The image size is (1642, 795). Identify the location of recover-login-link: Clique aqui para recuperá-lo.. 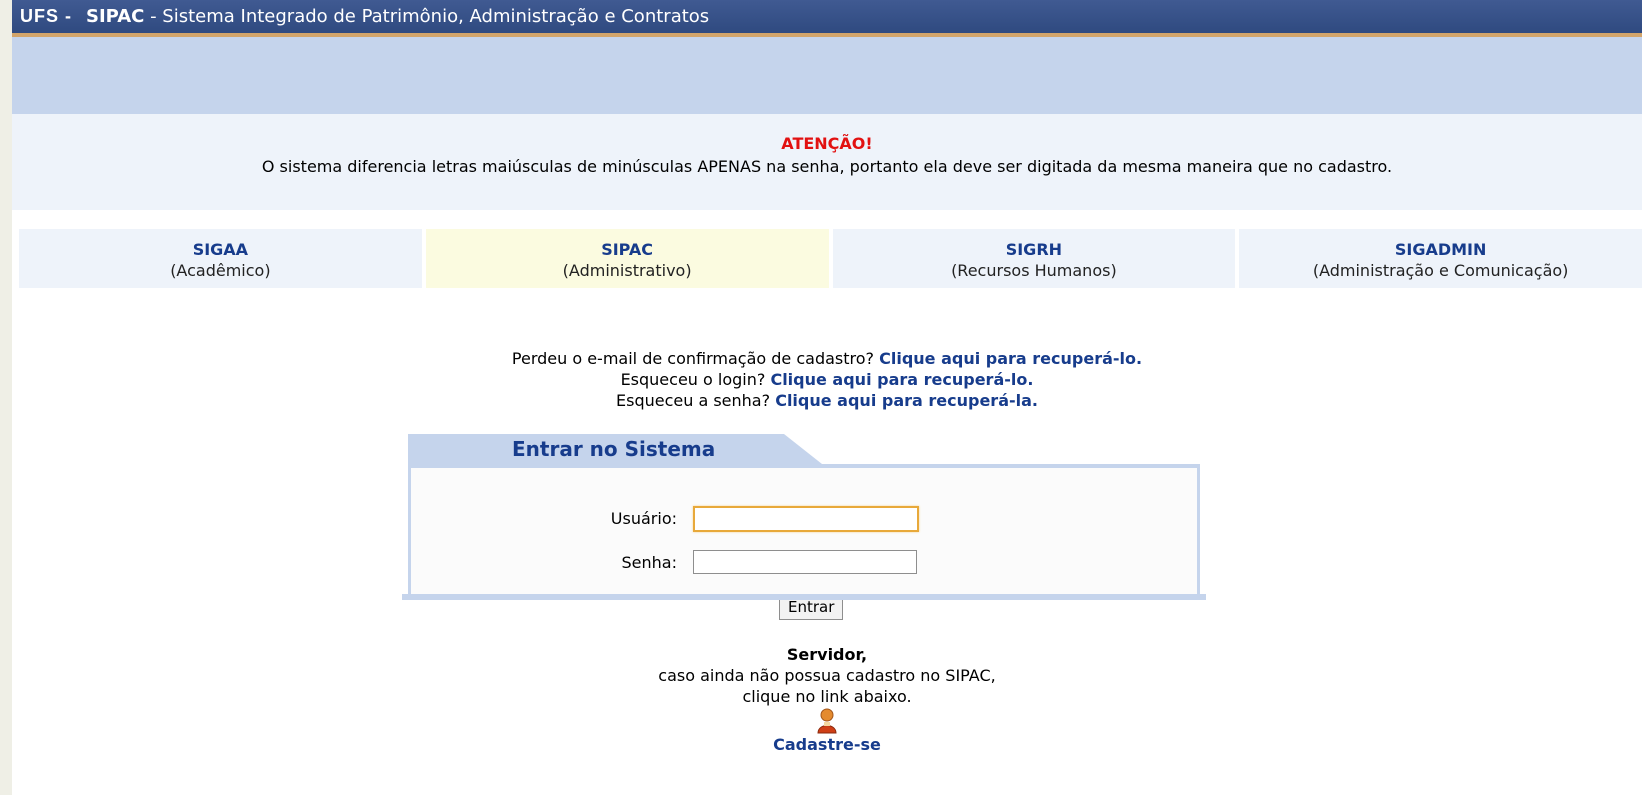
(901, 379).